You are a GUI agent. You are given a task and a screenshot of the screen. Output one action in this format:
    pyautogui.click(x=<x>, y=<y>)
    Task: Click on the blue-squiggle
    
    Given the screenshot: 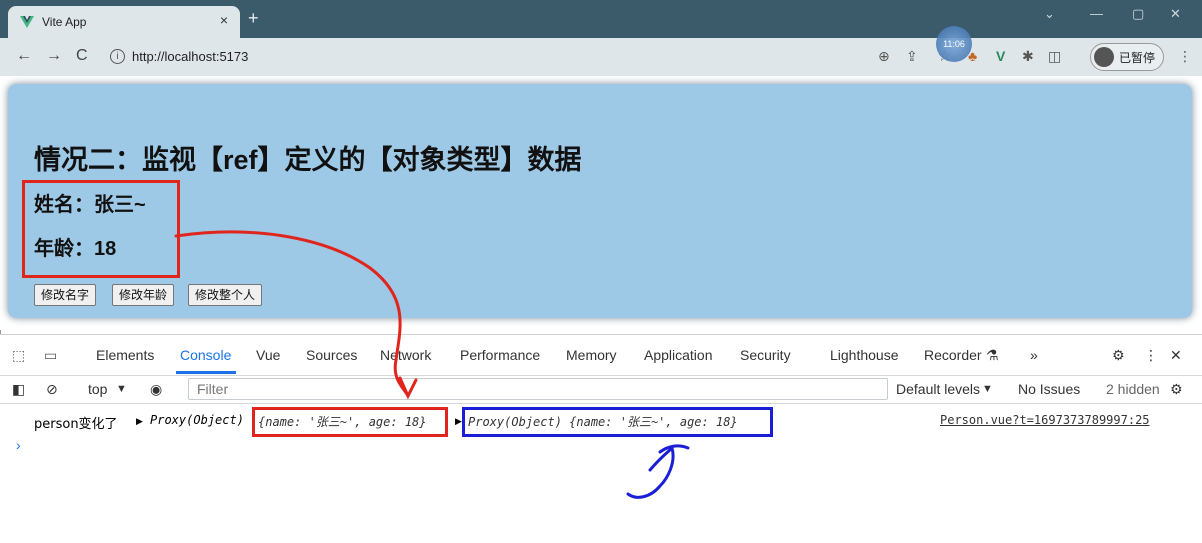 What is the action you would take?
    pyautogui.click(x=650, y=472)
    